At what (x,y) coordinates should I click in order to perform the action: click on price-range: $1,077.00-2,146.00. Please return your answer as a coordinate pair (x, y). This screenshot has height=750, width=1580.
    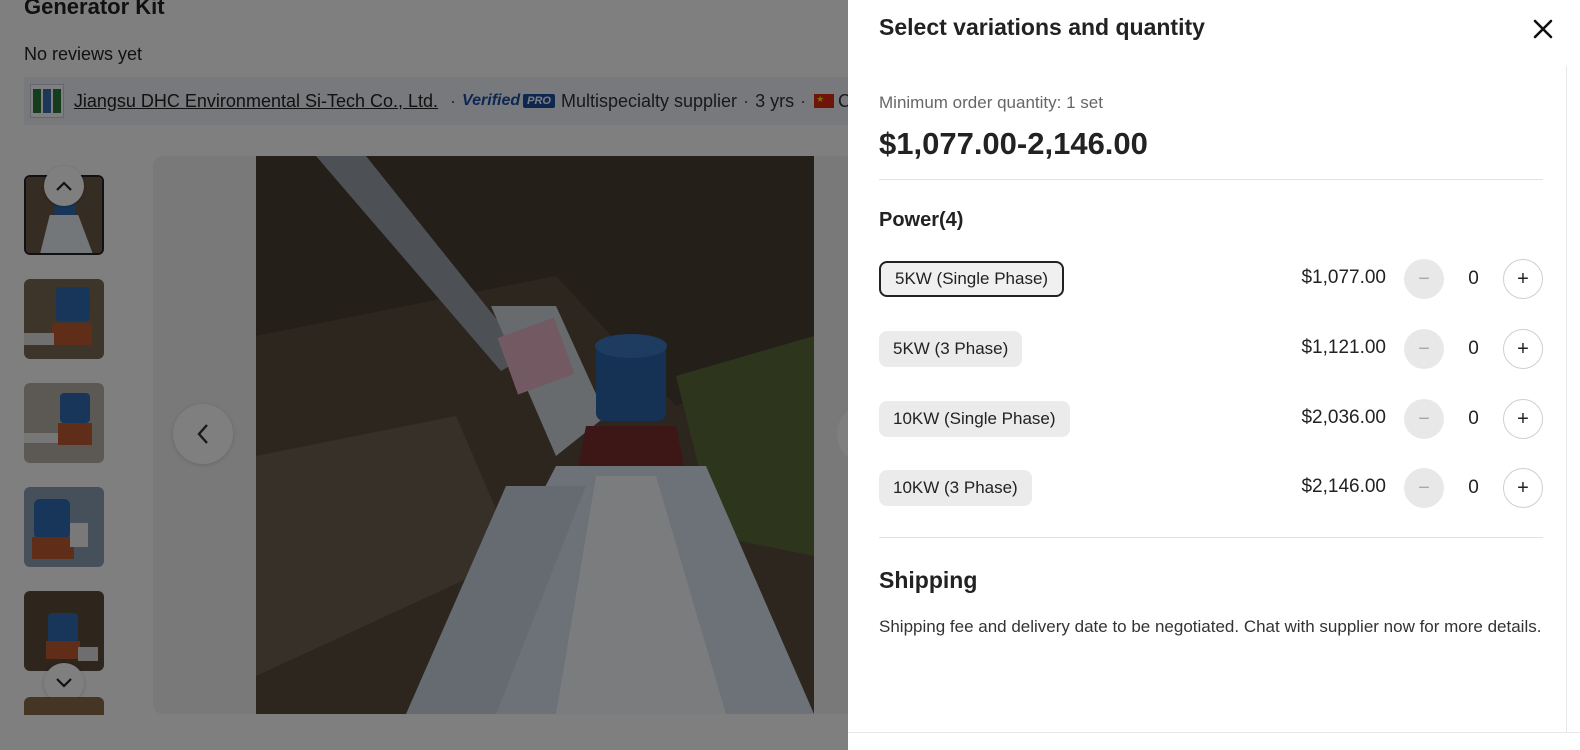
    Looking at the image, I should click on (1013, 143).